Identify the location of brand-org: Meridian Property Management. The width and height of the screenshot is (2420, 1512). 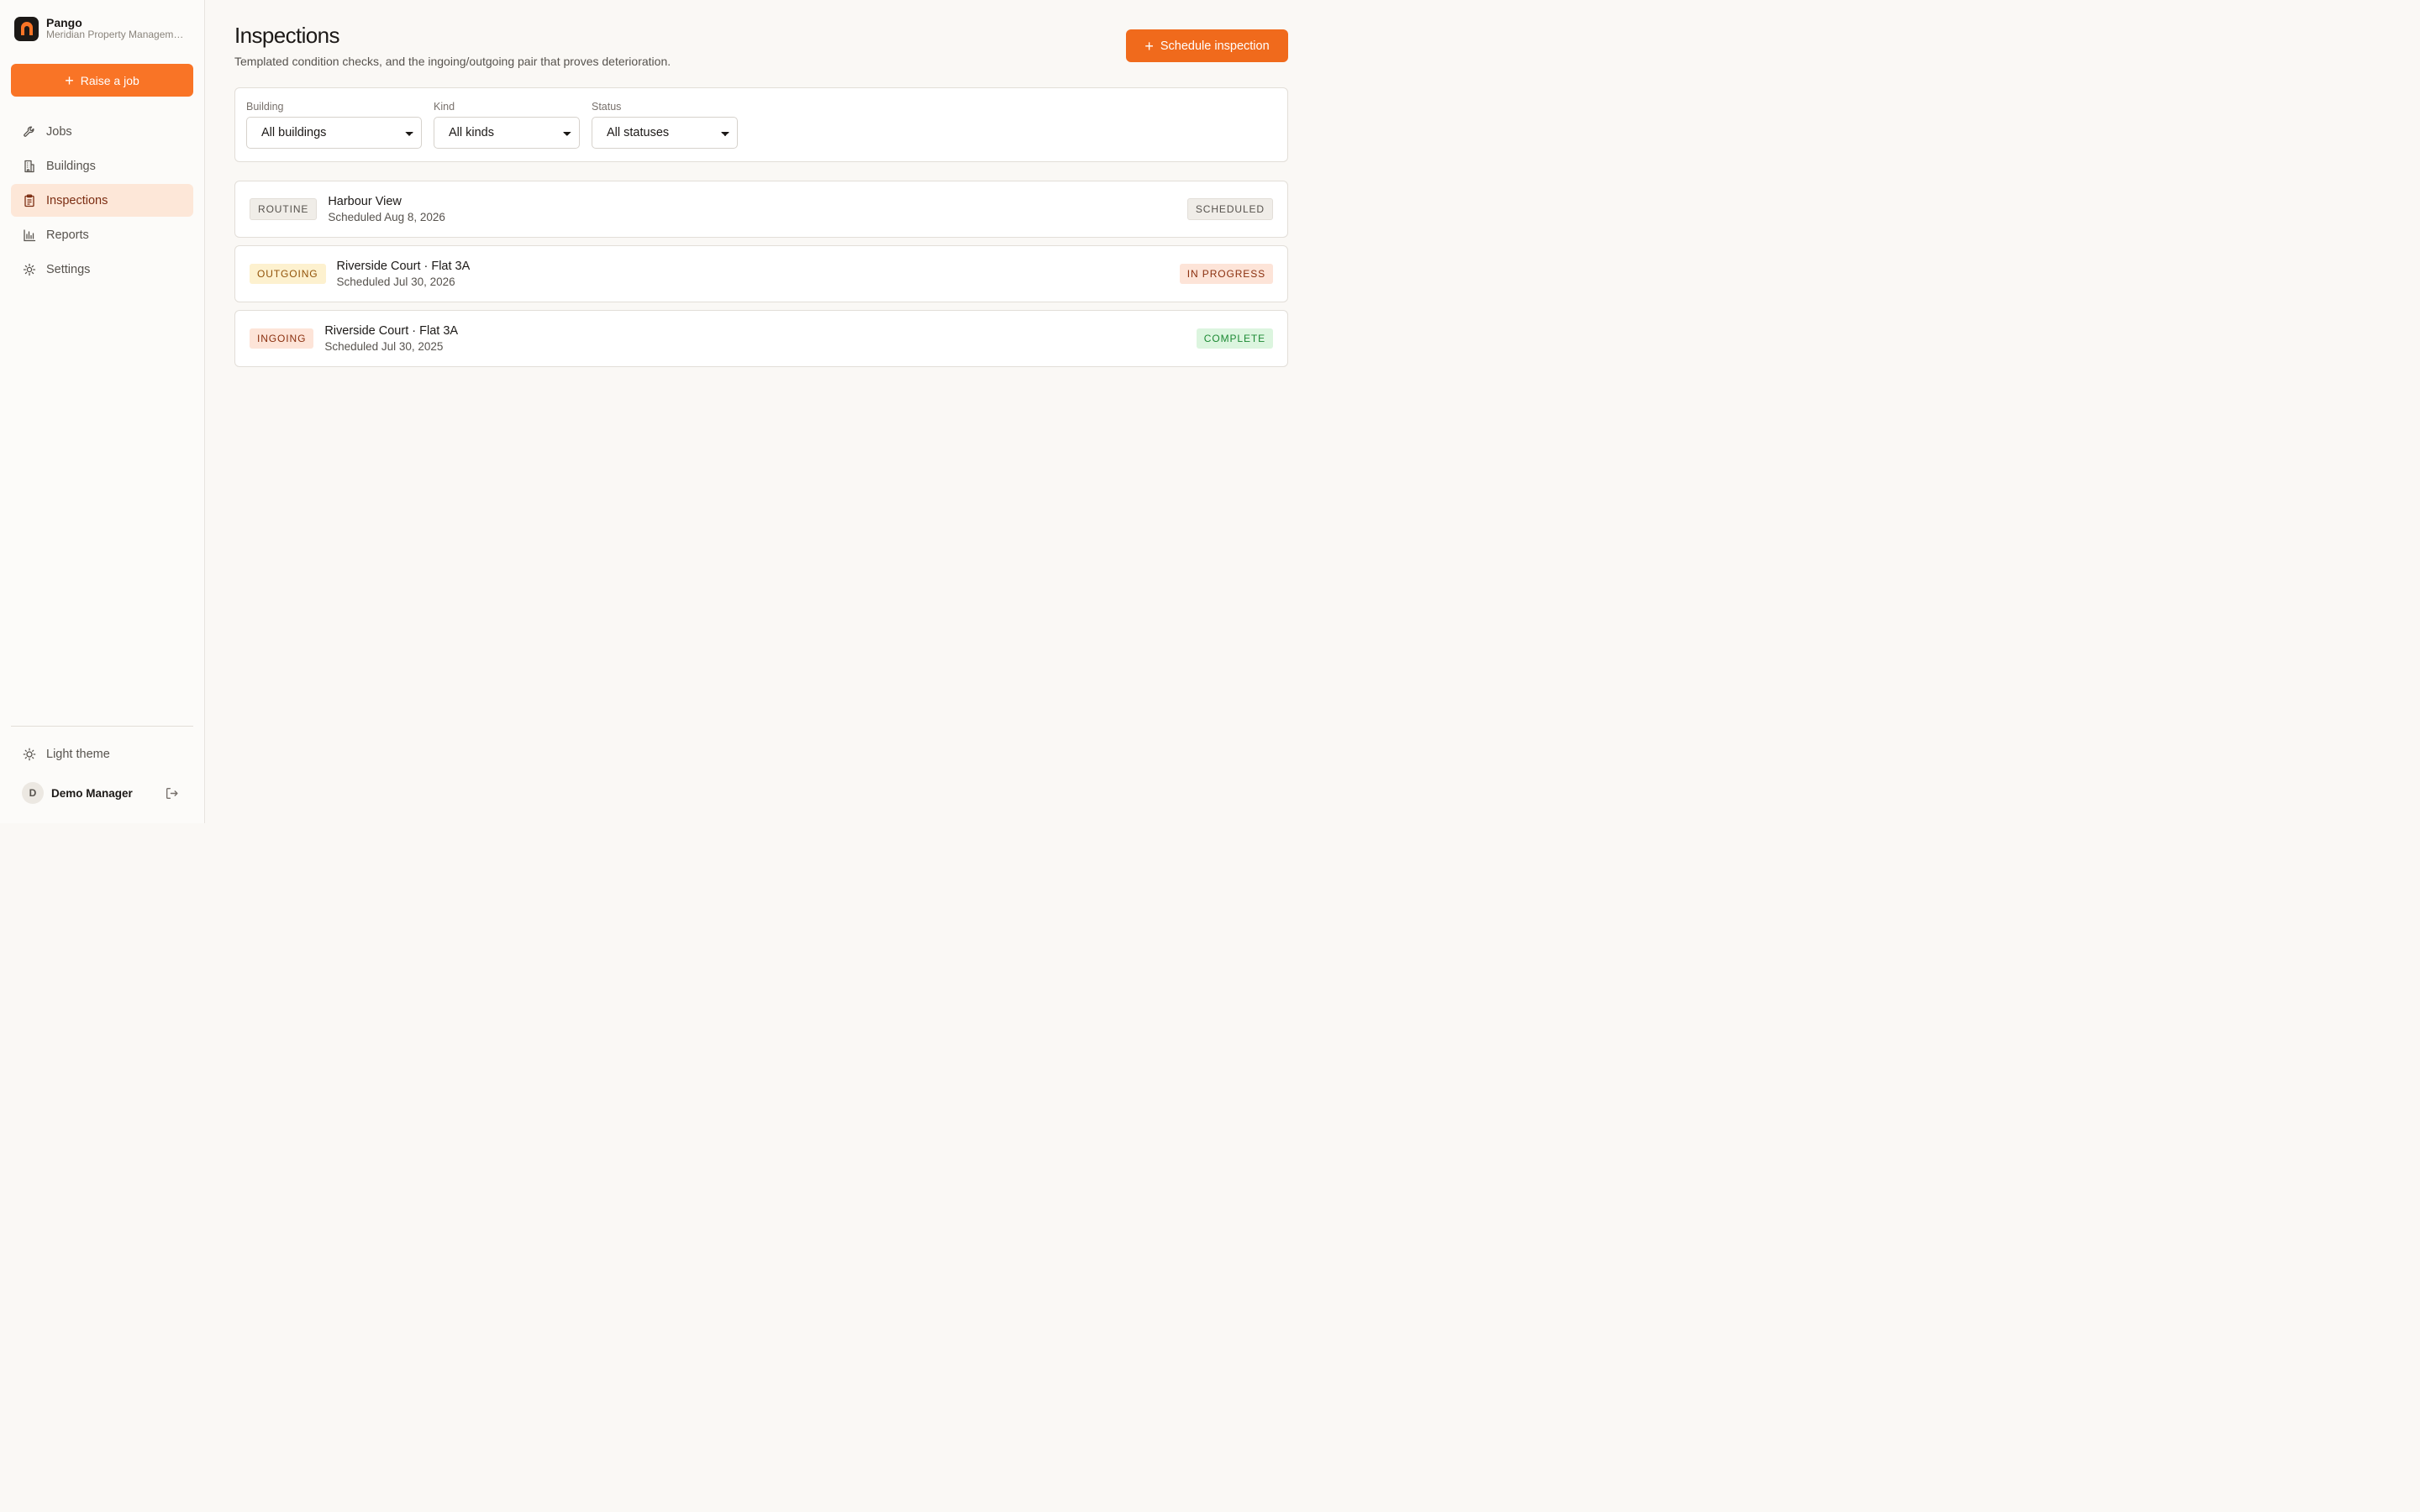
(116, 35).